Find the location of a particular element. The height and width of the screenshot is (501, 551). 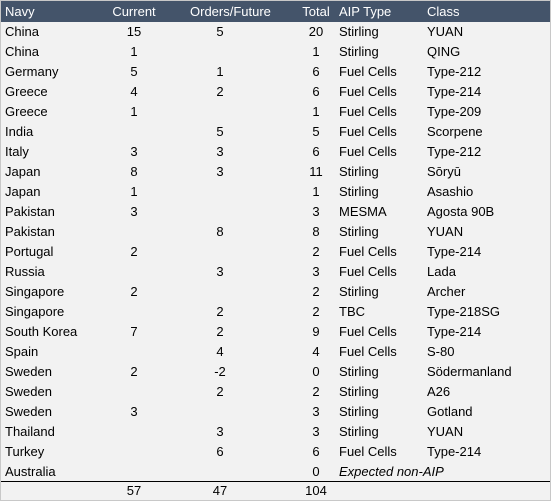

cell-total: 9 is located at coordinates (316, 331).